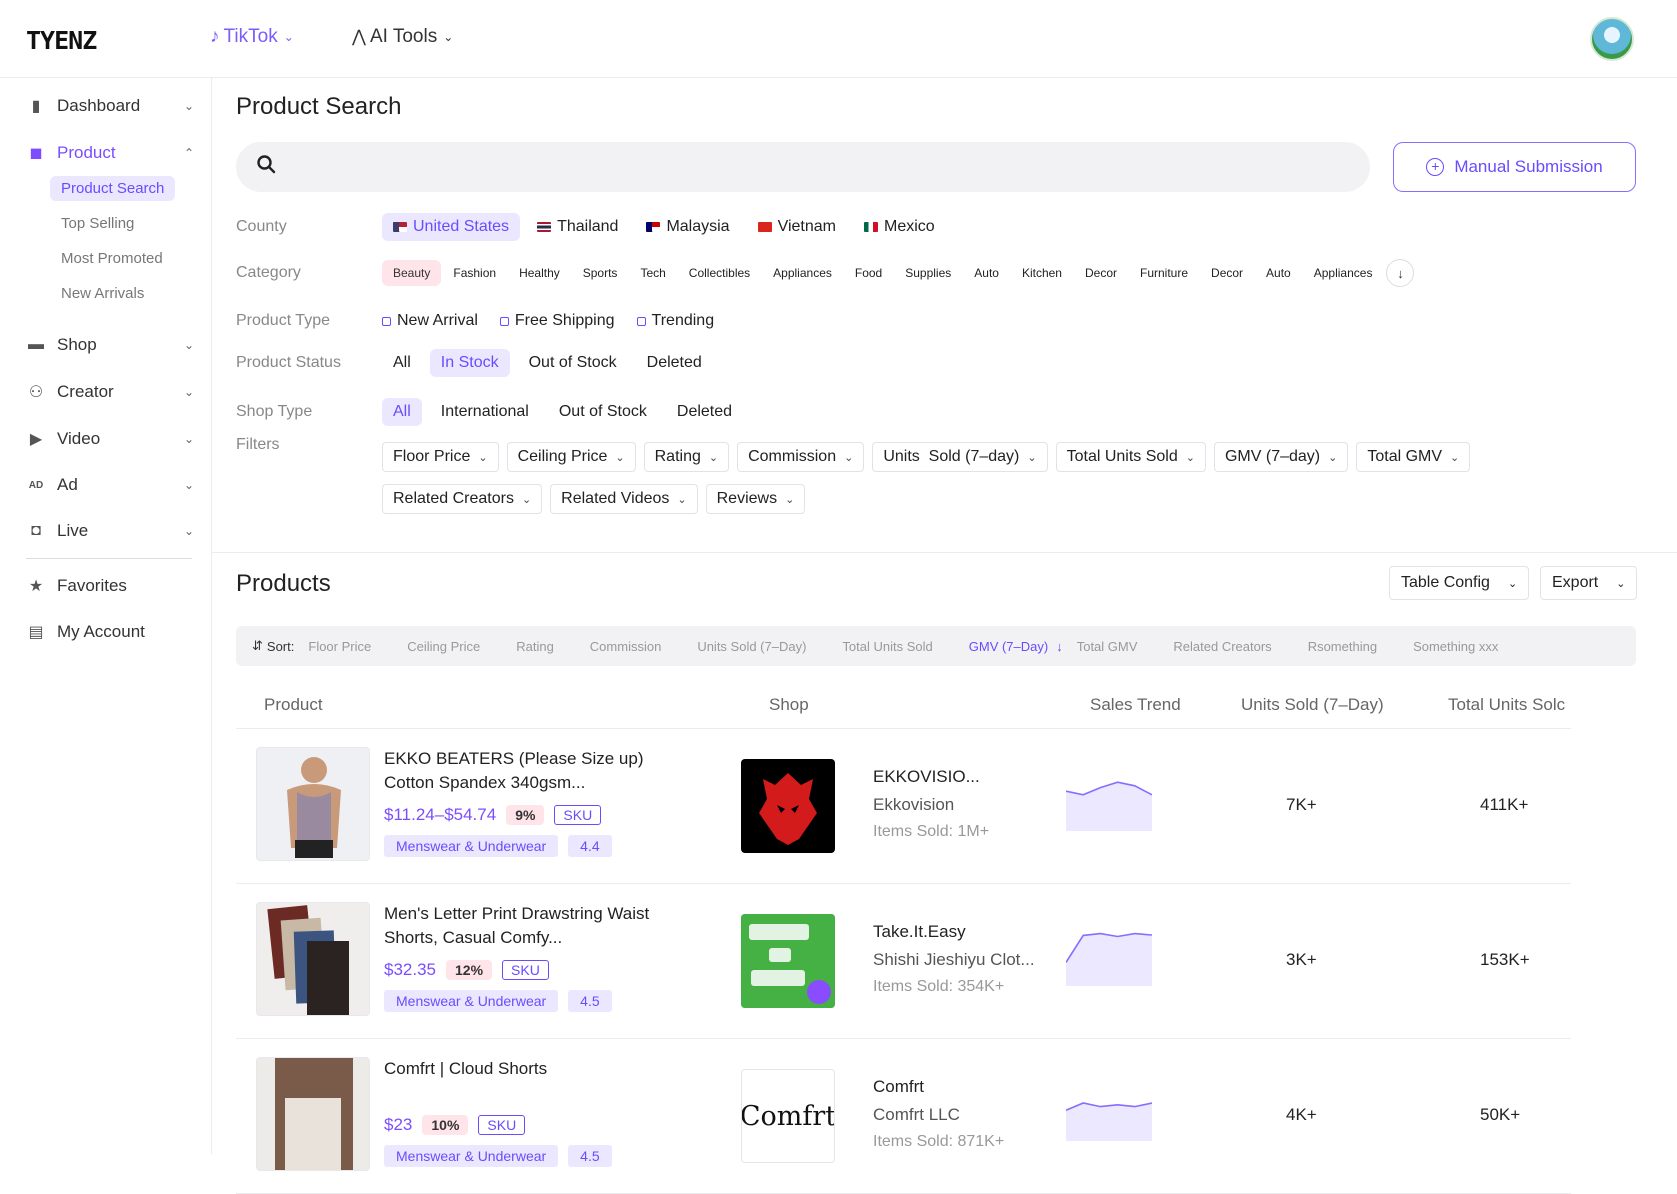 The height and width of the screenshot is (1194, 1677). What do you see at coordinates (1459, 583) in the screenshot?
I see `table-config-button: Table Config ⌄` at bounding box center [1459, 583].